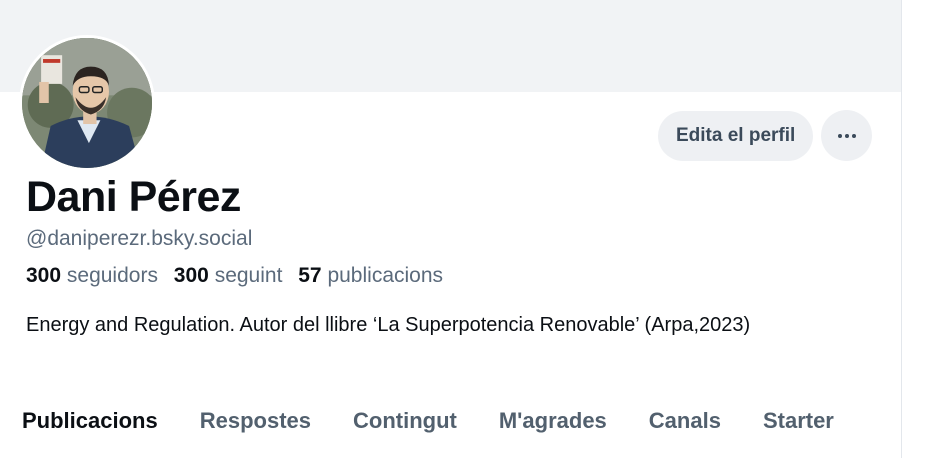 Image resolution: width=927 pixels, height=458 pixels. I want to click on posts-label: publicacions, so click(385, 275).